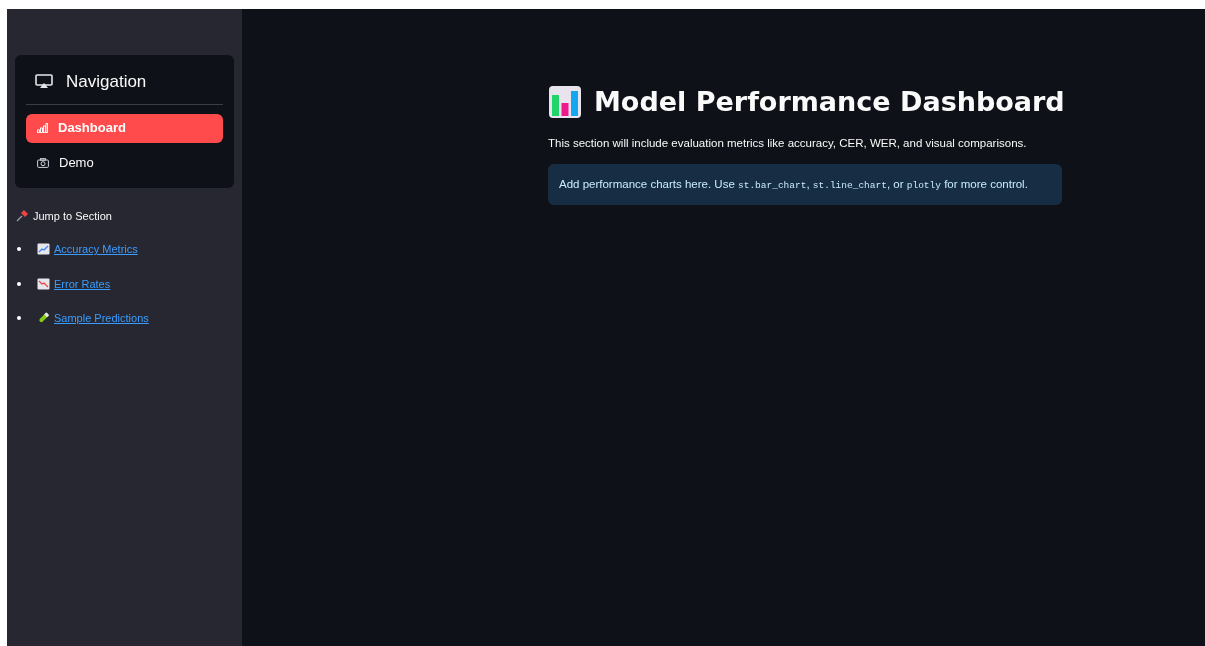 The width and height of the screenshot is (1205, 646). What do you see at coordinates (43, 163) in the screenshot?
I see `camera-icon` at bounding box center [43, 163].